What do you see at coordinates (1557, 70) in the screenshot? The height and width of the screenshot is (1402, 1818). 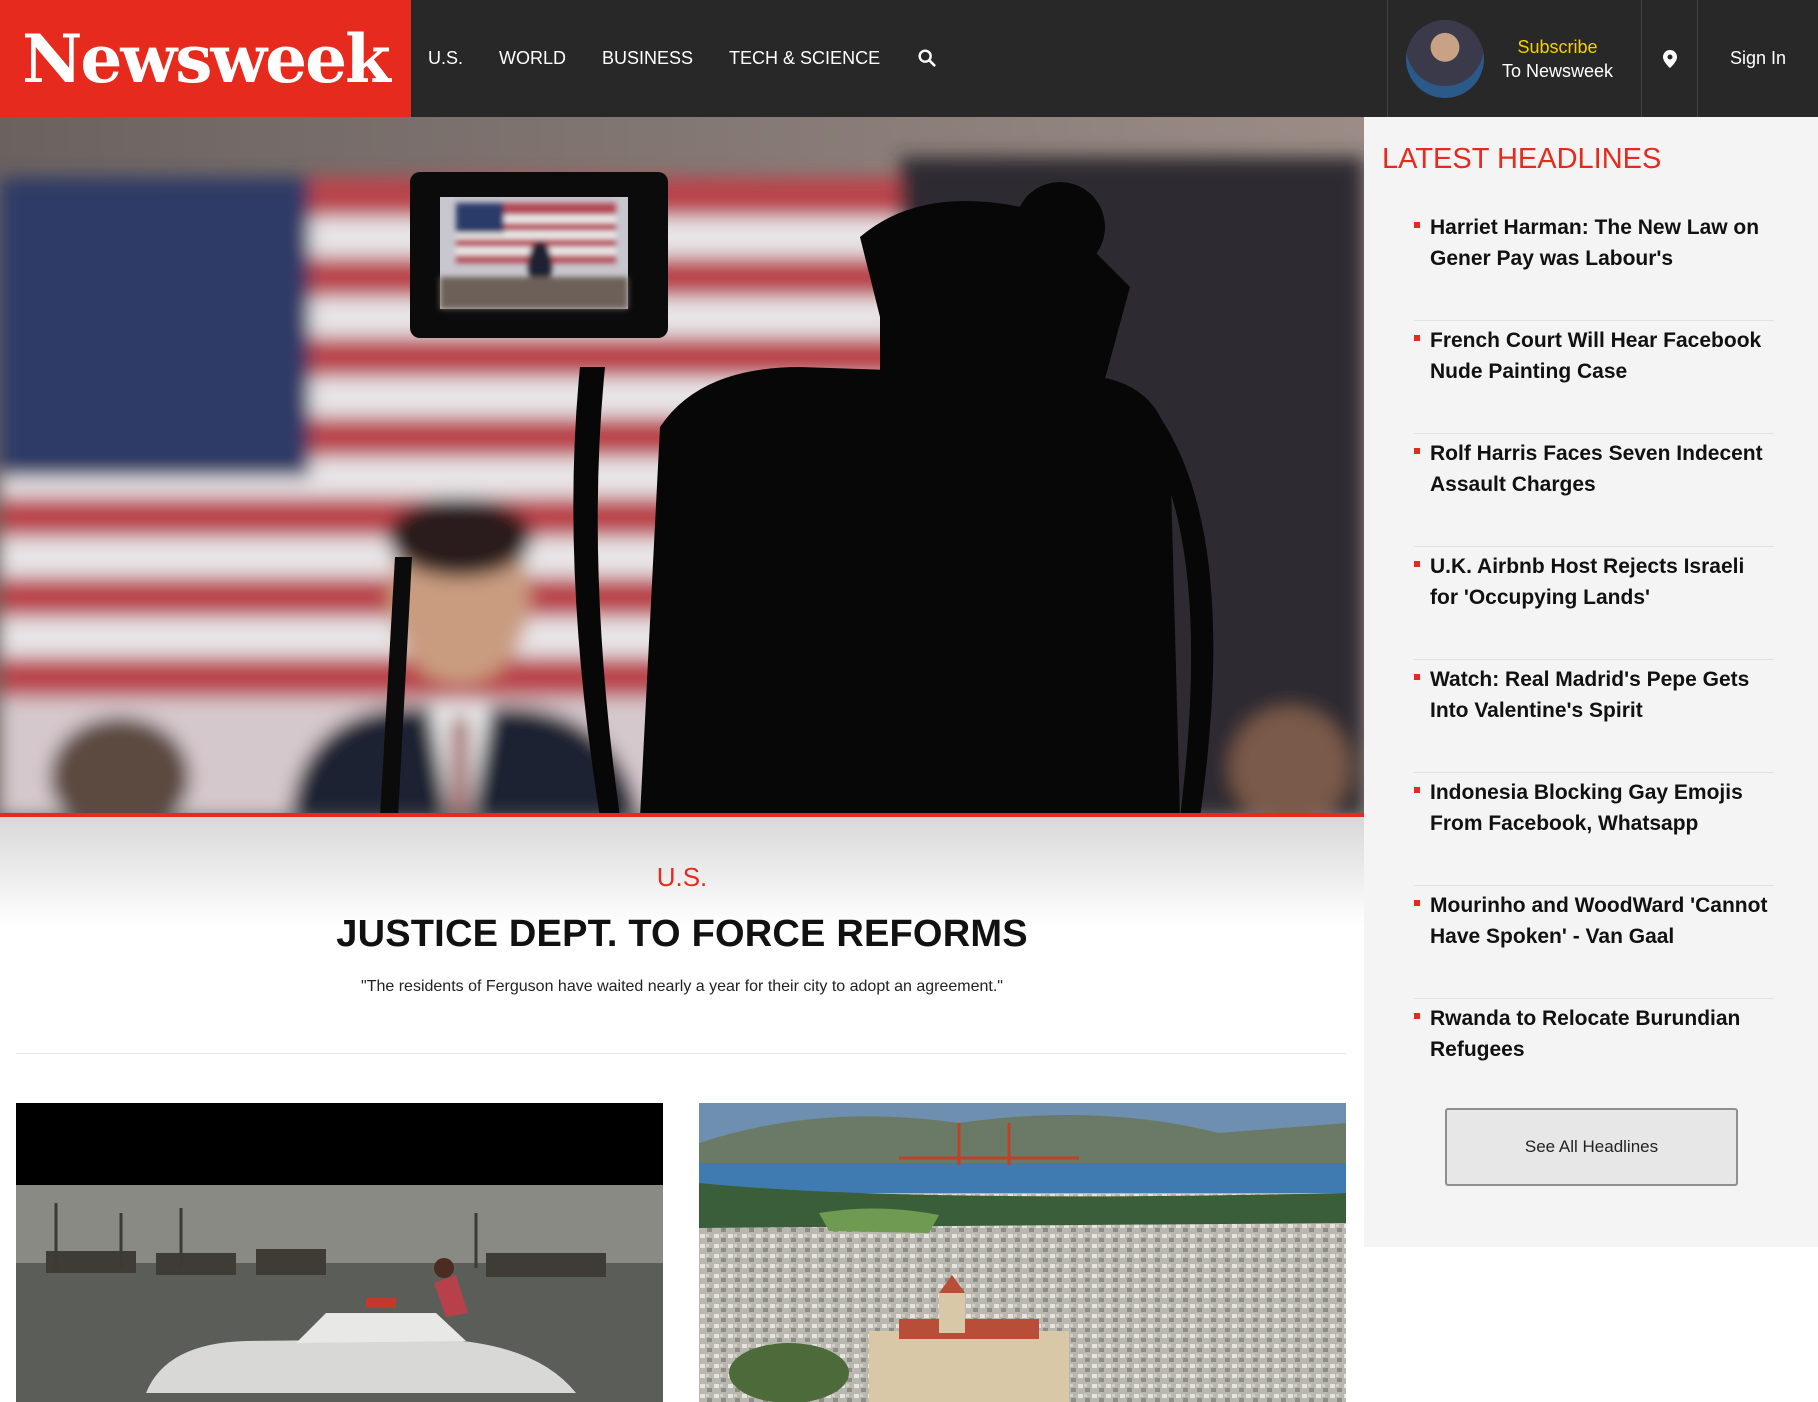 I see `subscribe-line2: To Newsweek` at bounding box center [1557, 70].